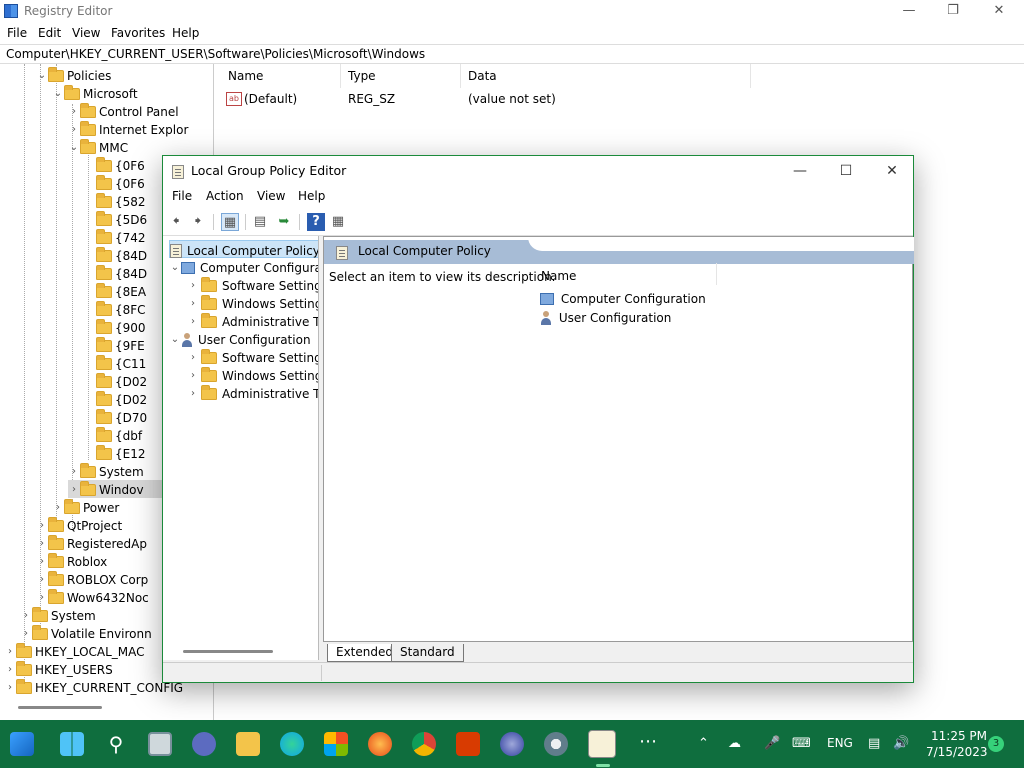 This screenshot has width=1024, height=768. Describe the element at coordinates (243, 267) in the screenshot. I see `gpedit-tree-item: ⌄ Computer Configura` at that location.